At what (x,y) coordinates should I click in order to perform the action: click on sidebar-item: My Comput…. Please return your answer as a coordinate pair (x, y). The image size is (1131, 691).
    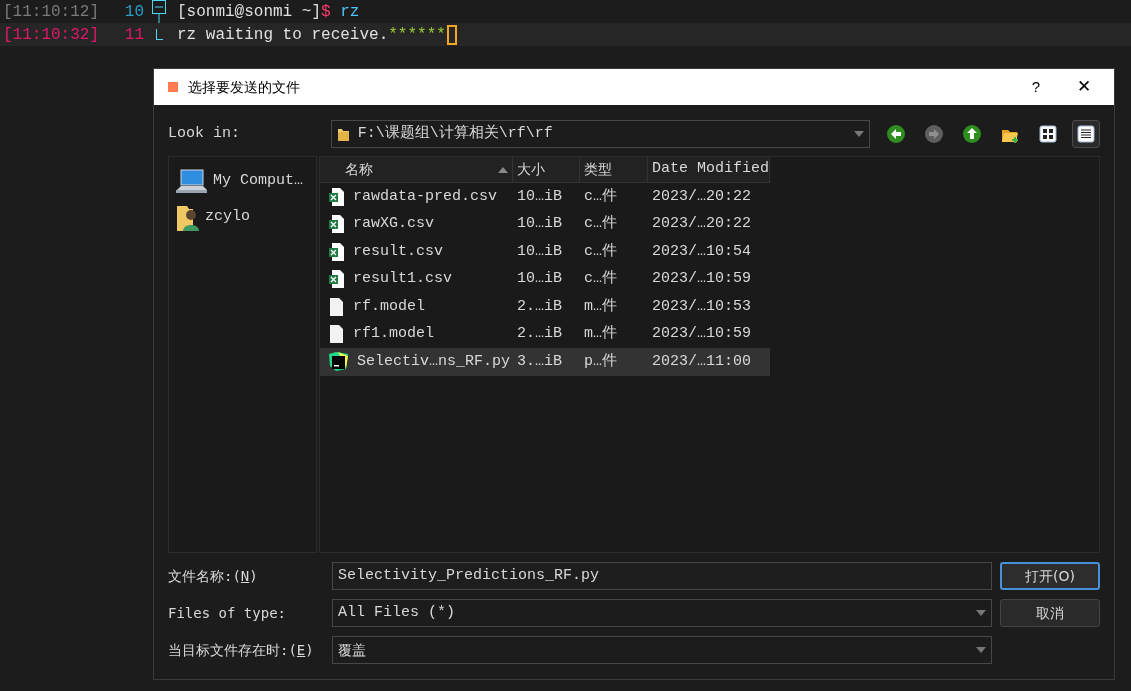
    Looking at the image, I should click on (242, 181).